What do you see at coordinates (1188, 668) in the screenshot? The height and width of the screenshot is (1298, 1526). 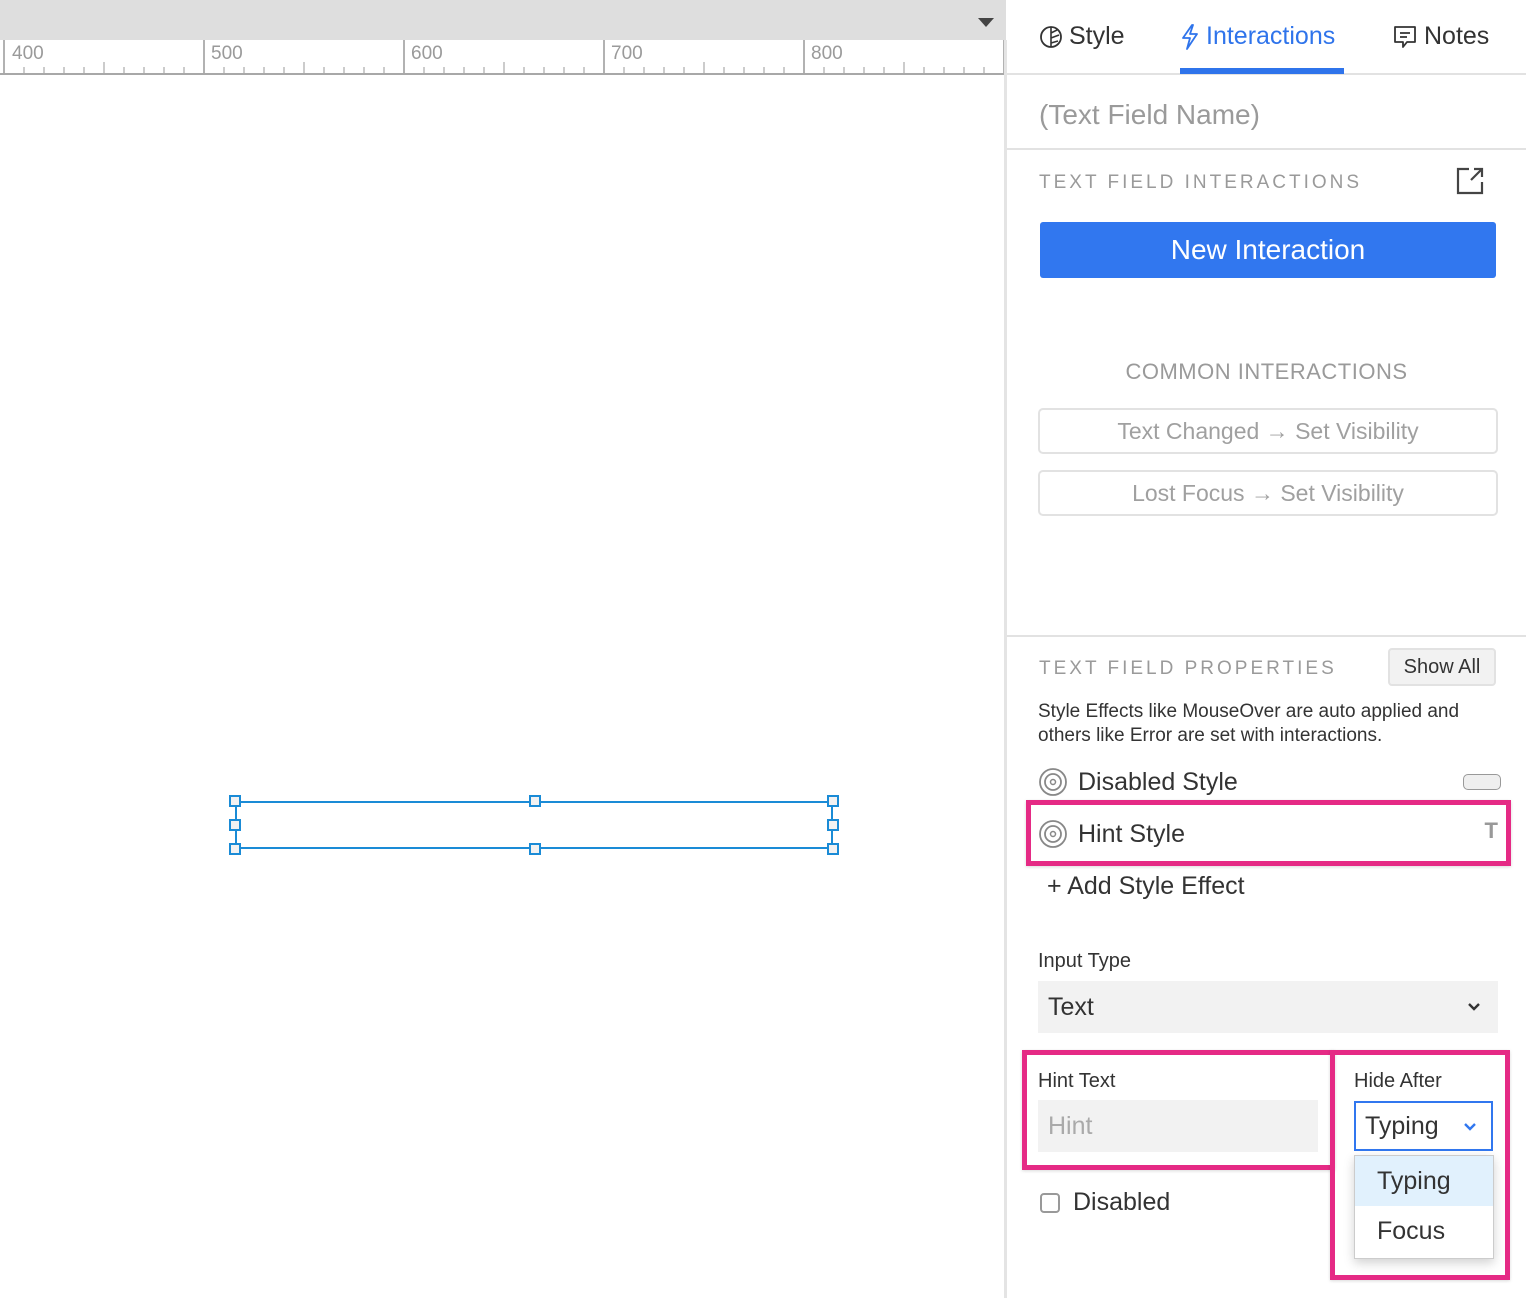 I see `properties-section-title: TEXT FIELD PROPERTIES` at bounding box center [1188, 668].